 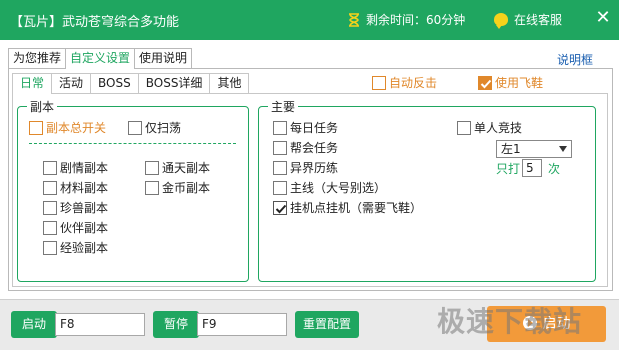 What do you see at coordinates (510, 321) in the screenshot?
I see `watermark: 极速下载站` at bounding box center [510, 321].